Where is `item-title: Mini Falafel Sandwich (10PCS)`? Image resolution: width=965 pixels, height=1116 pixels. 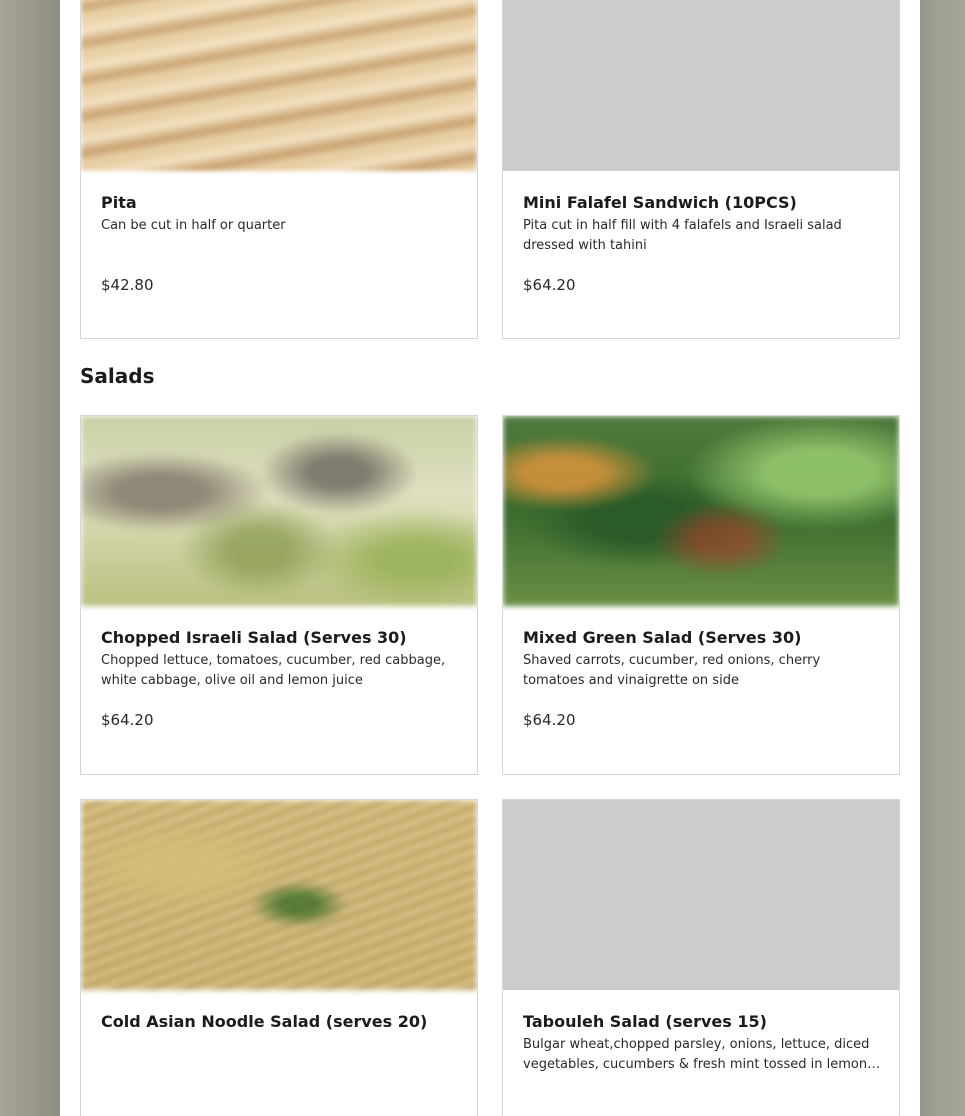 item-title: Mini Falafel Sandwich (10PCS) is located at coordinates (660, 202).